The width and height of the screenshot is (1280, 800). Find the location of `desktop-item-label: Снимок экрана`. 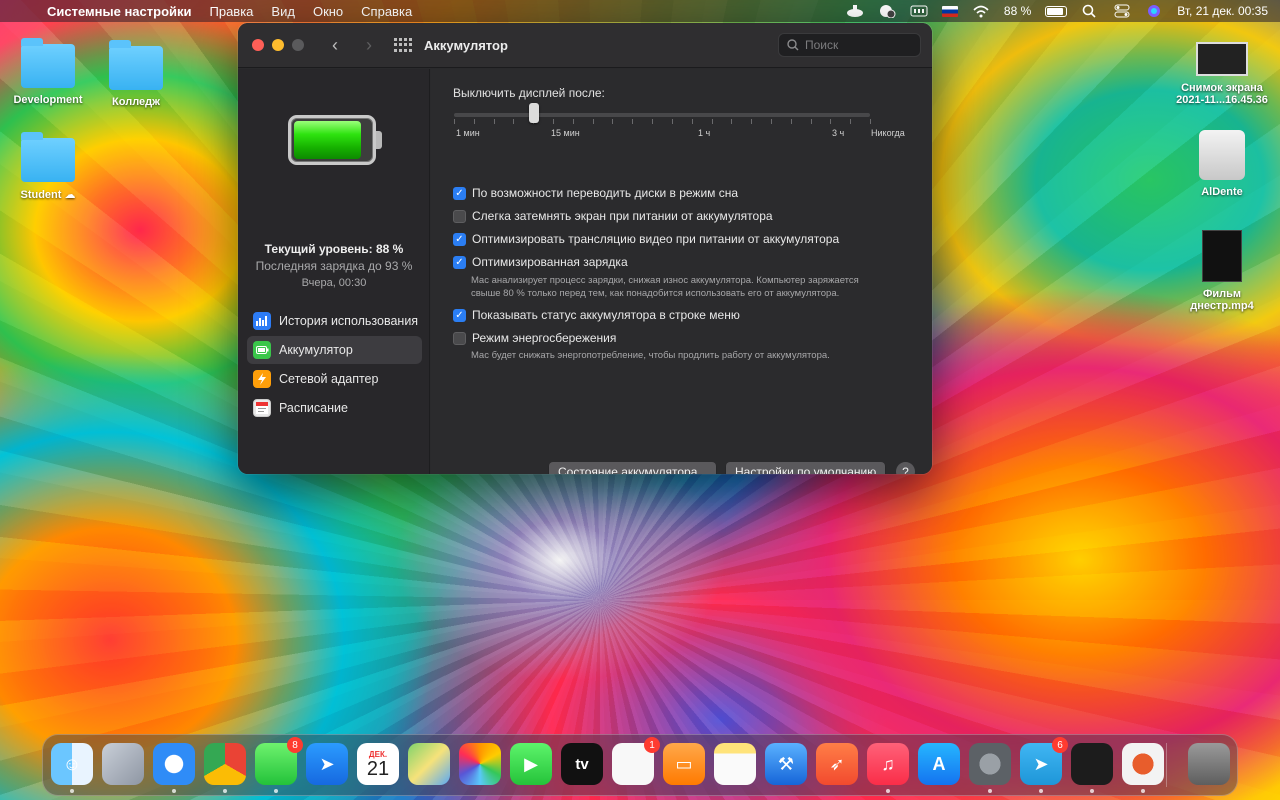

desktop-item-label: Снимок экрана is located at coordinates (1222, 88).